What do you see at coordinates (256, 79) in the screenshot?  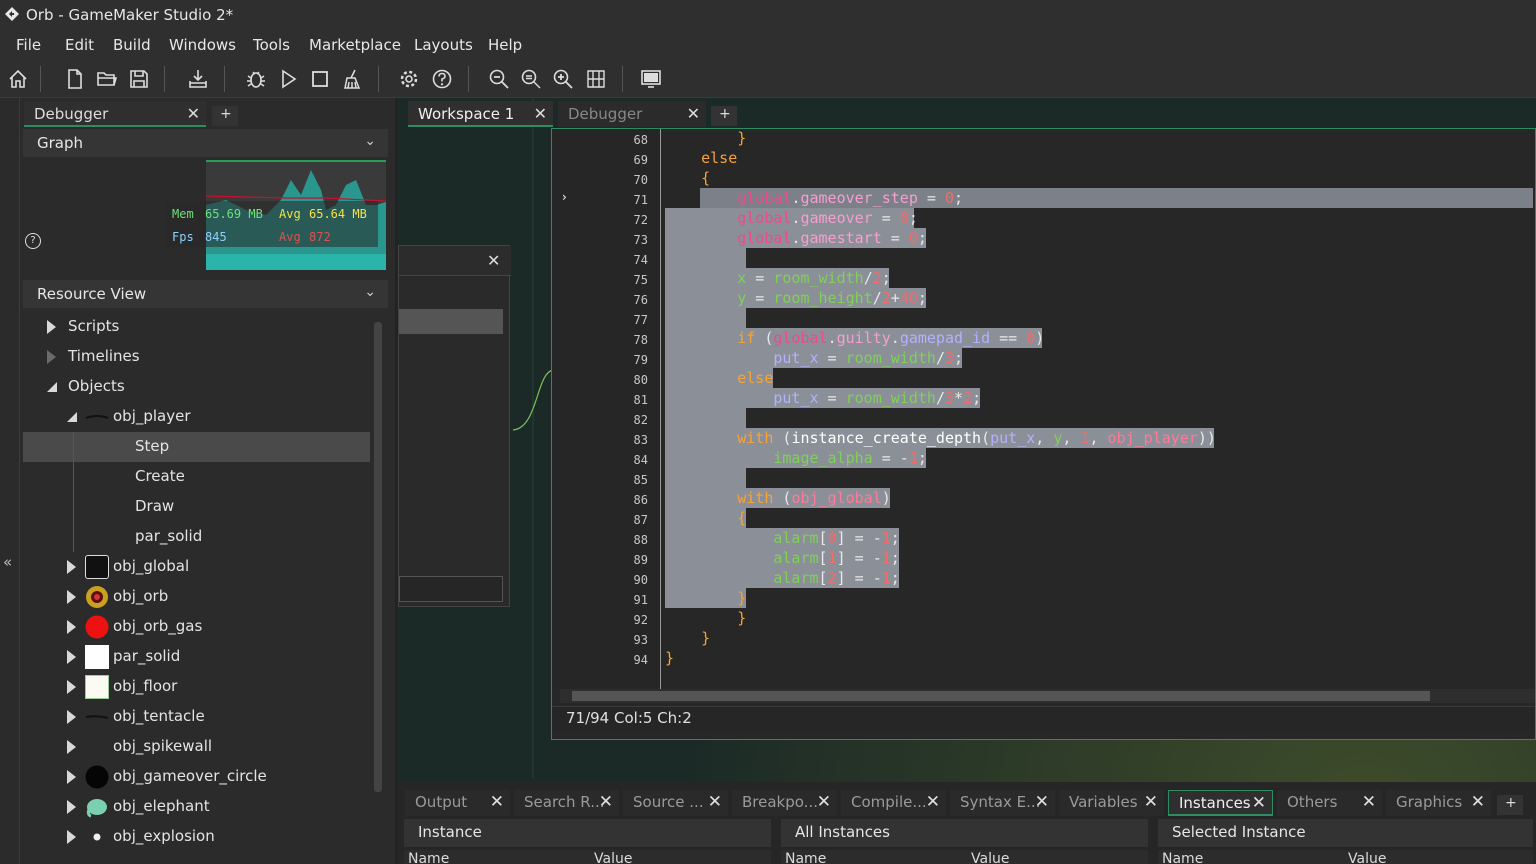 I see `debug-button` at bounding box center [256, 79].